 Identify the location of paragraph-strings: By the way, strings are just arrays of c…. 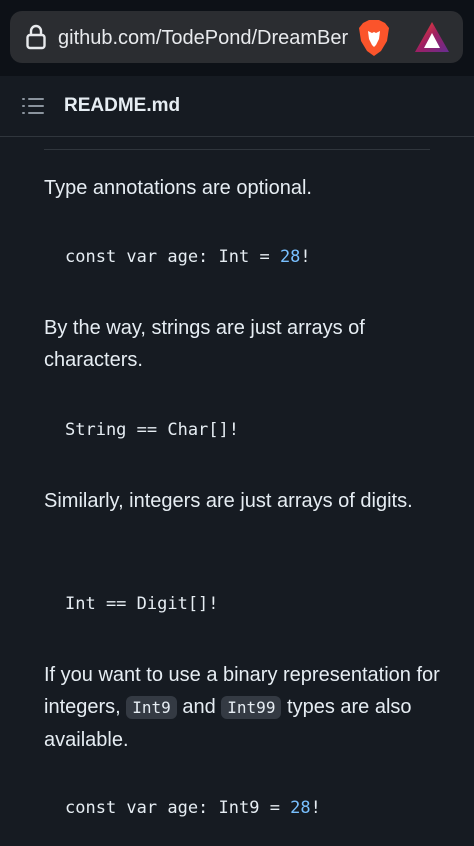
(204, 344).